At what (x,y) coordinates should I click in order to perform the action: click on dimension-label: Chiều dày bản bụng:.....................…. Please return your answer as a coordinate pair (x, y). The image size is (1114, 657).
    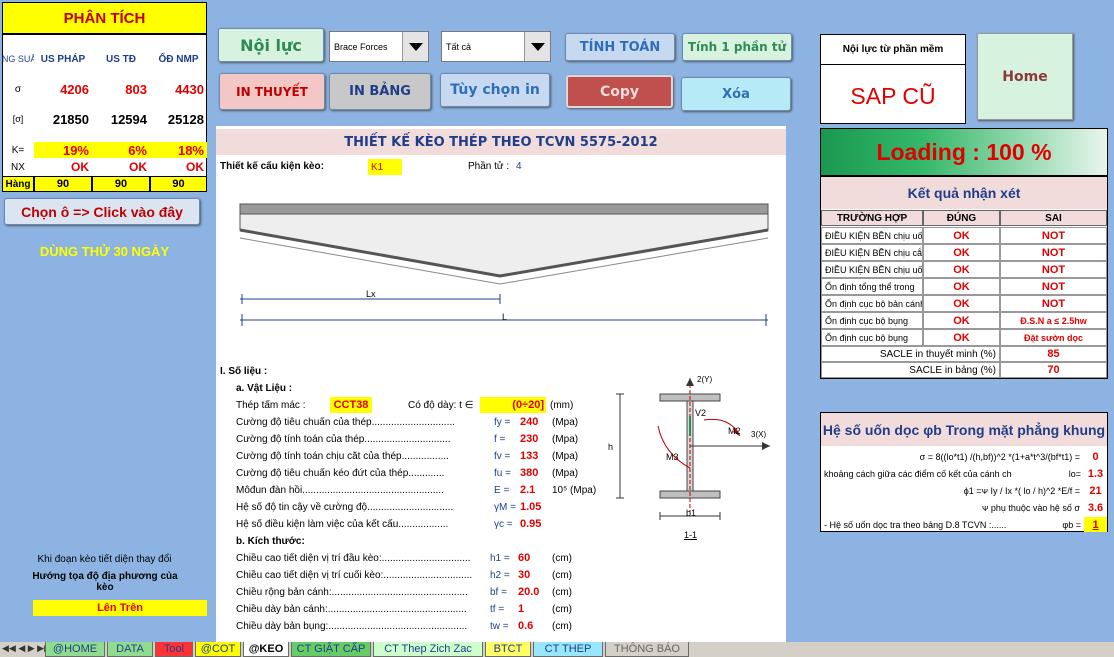
    Looking at the image, I should click on (352, 626).